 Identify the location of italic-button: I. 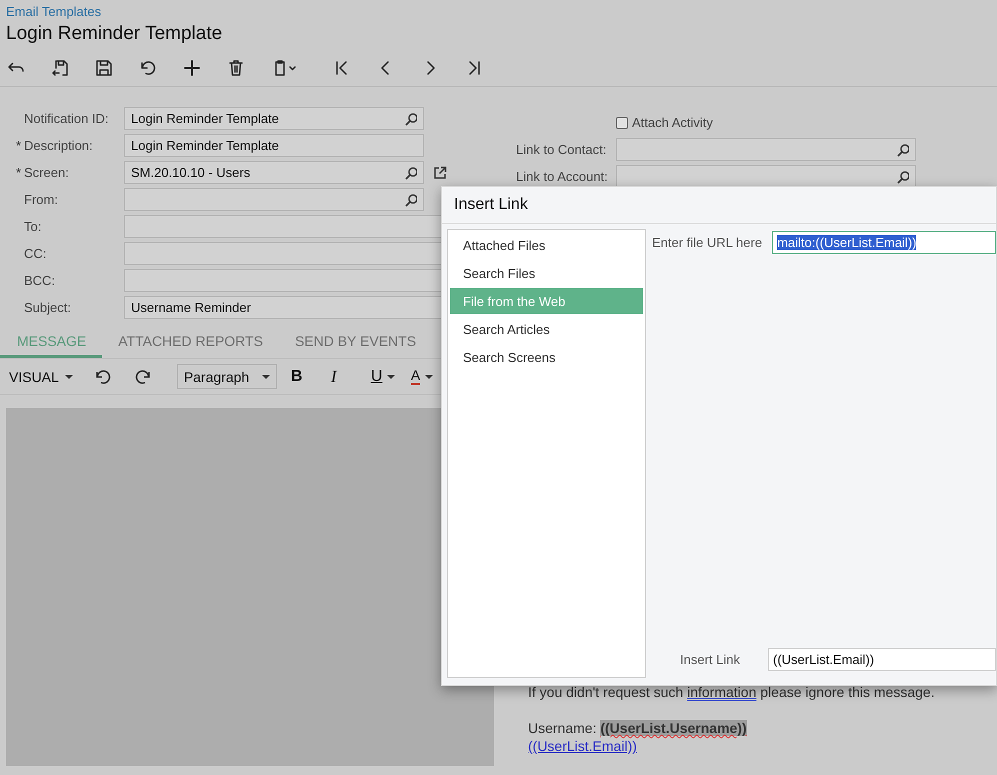
(333, 376).